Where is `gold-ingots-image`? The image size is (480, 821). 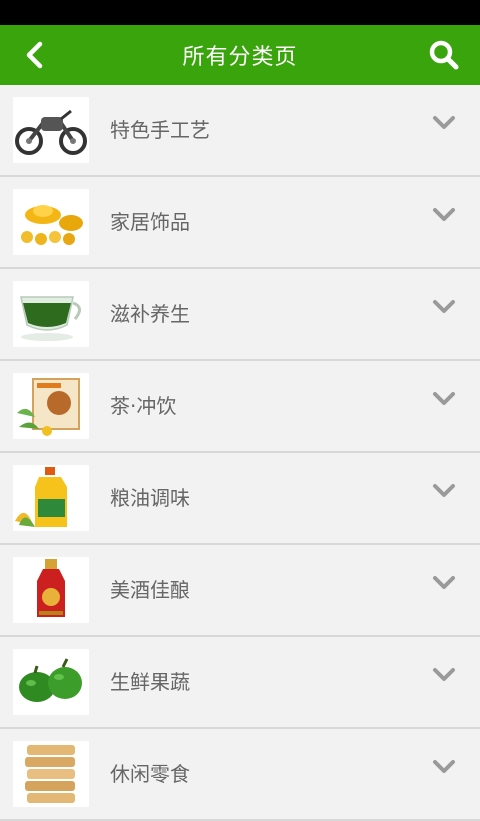
gold-ingots-image is located at coordinates (51, 222).